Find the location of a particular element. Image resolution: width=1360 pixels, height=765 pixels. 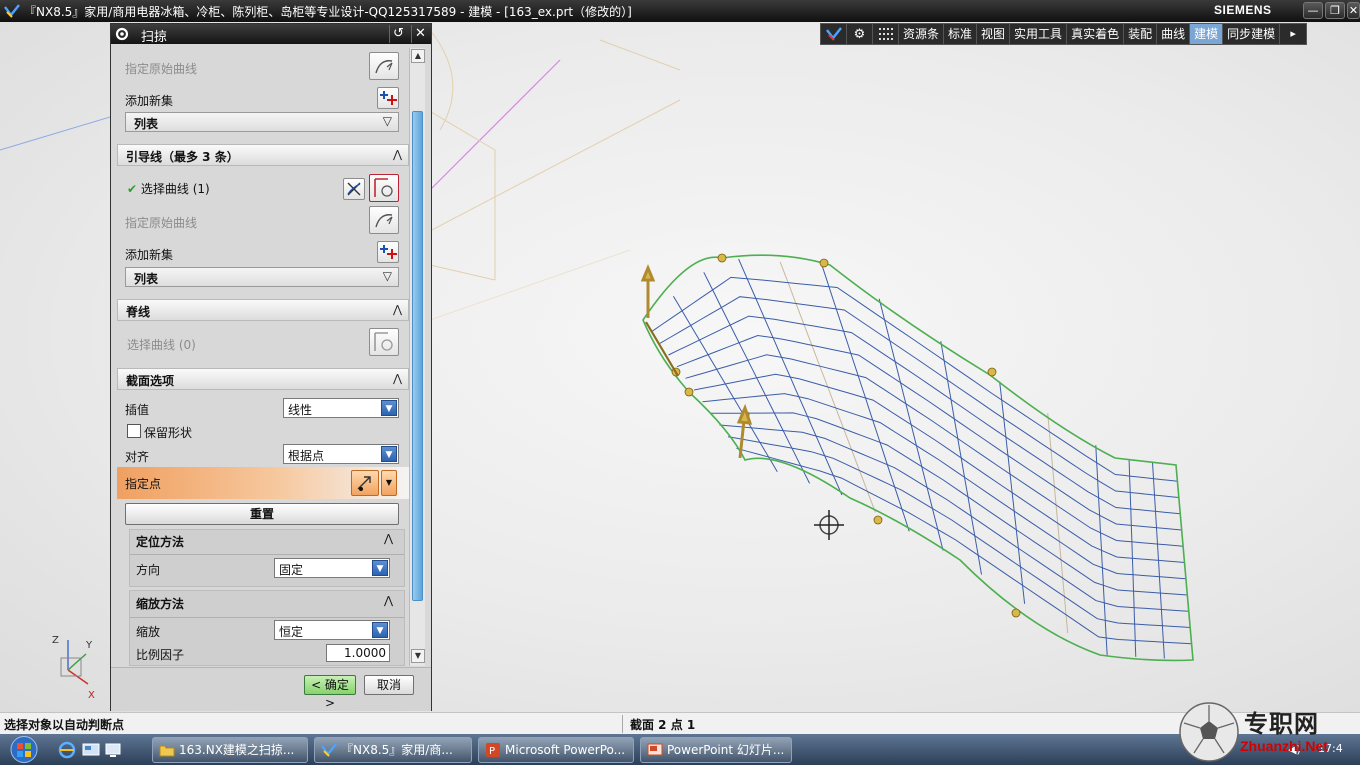

reset-button: 重置 is located at coordinates (262, 514).